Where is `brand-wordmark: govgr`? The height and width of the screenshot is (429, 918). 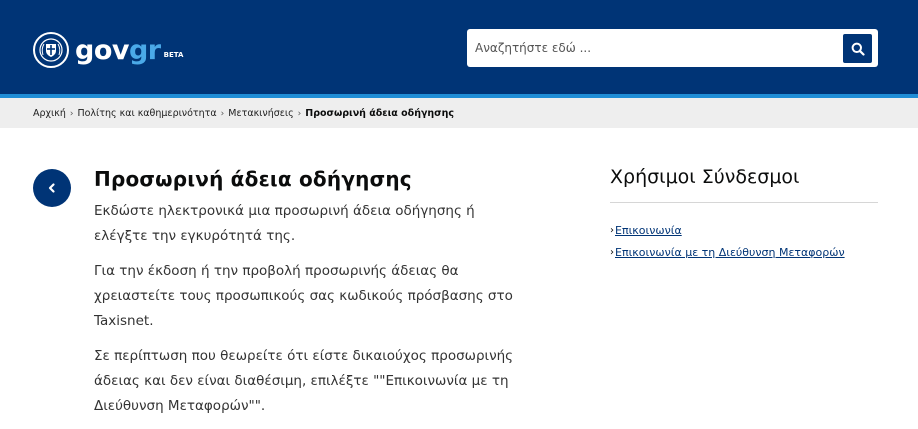
brand-wordmark: govgr is located at coordinates (118, 50).